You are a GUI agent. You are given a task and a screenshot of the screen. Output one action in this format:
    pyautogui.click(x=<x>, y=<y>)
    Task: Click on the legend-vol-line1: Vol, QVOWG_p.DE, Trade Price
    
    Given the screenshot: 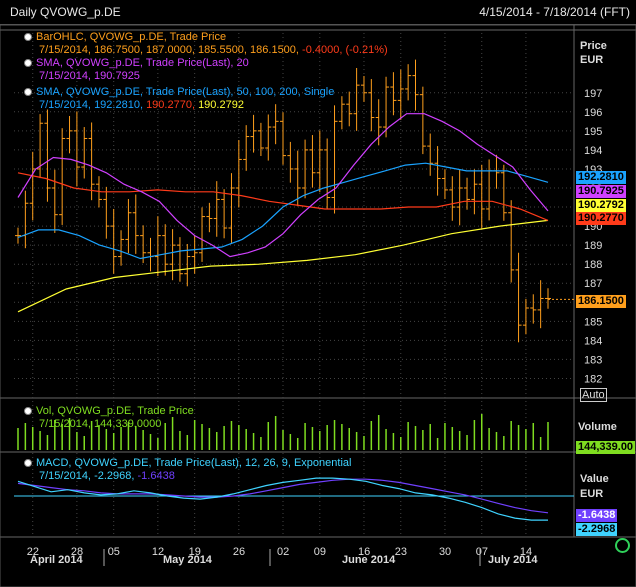 What is the action you would take?
    pyautogui.click(x=115, y=411)
    